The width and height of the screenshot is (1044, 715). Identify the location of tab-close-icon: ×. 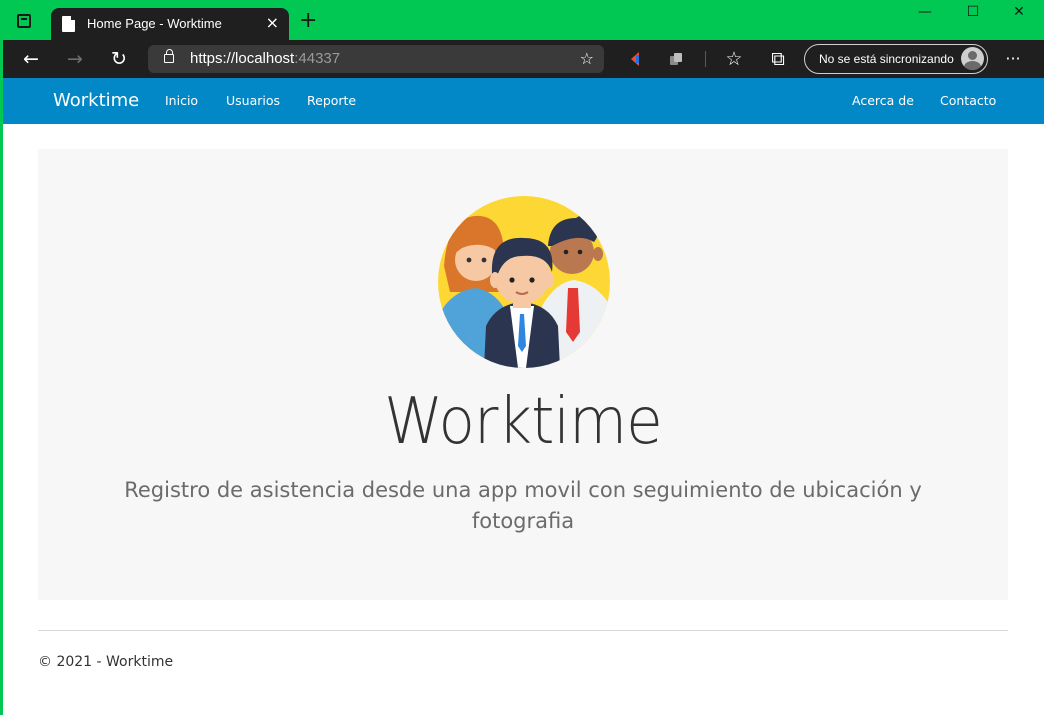
(272, 22).